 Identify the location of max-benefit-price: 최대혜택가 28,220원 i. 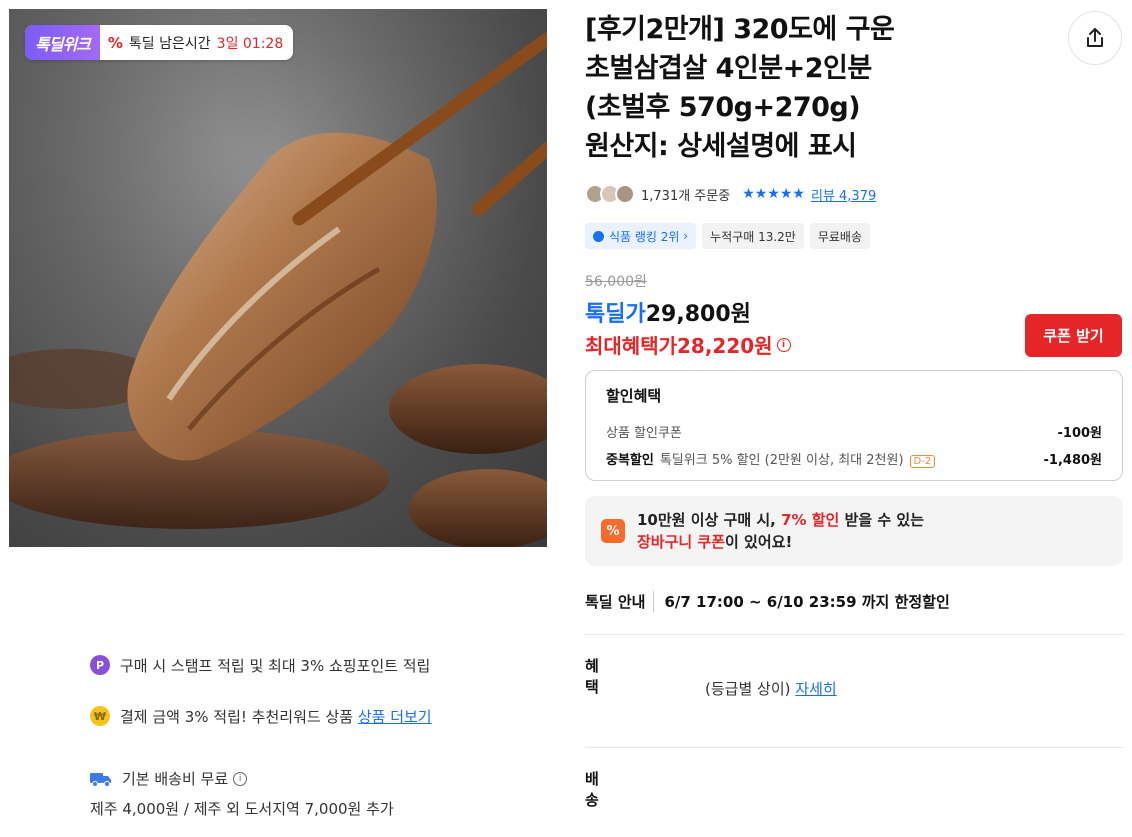
(688, 344).